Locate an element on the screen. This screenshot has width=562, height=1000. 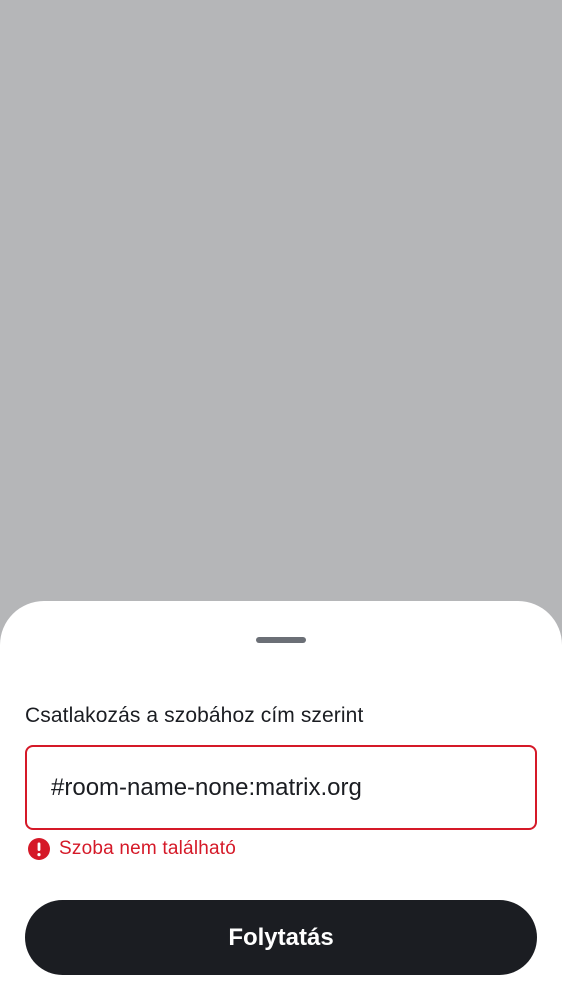
continue-button: Folytatás is located at coordinates (281, 937).